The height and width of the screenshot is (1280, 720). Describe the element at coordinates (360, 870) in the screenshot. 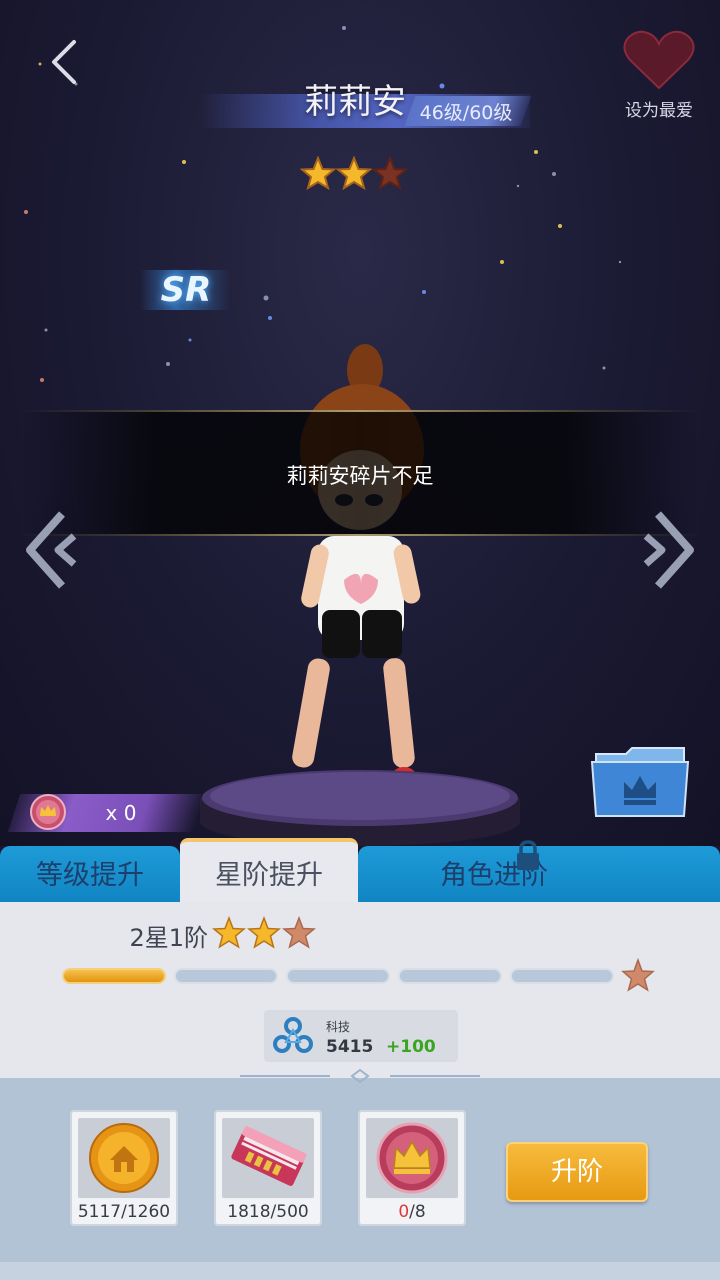

I see `upgrade-tabs: 等级提升 星阶提升 角色进阶` at that location.